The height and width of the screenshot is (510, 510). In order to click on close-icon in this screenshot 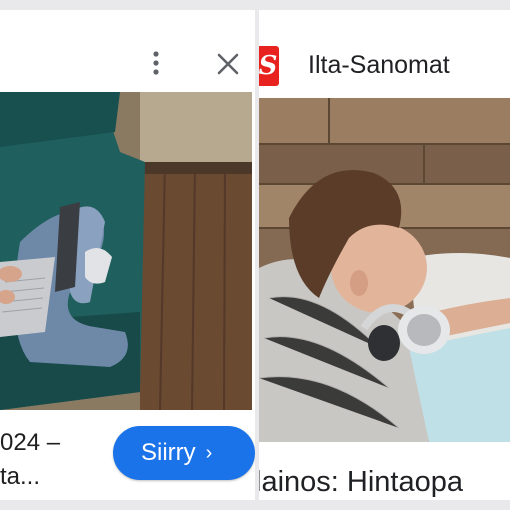, I will do `click(228, 64)`.